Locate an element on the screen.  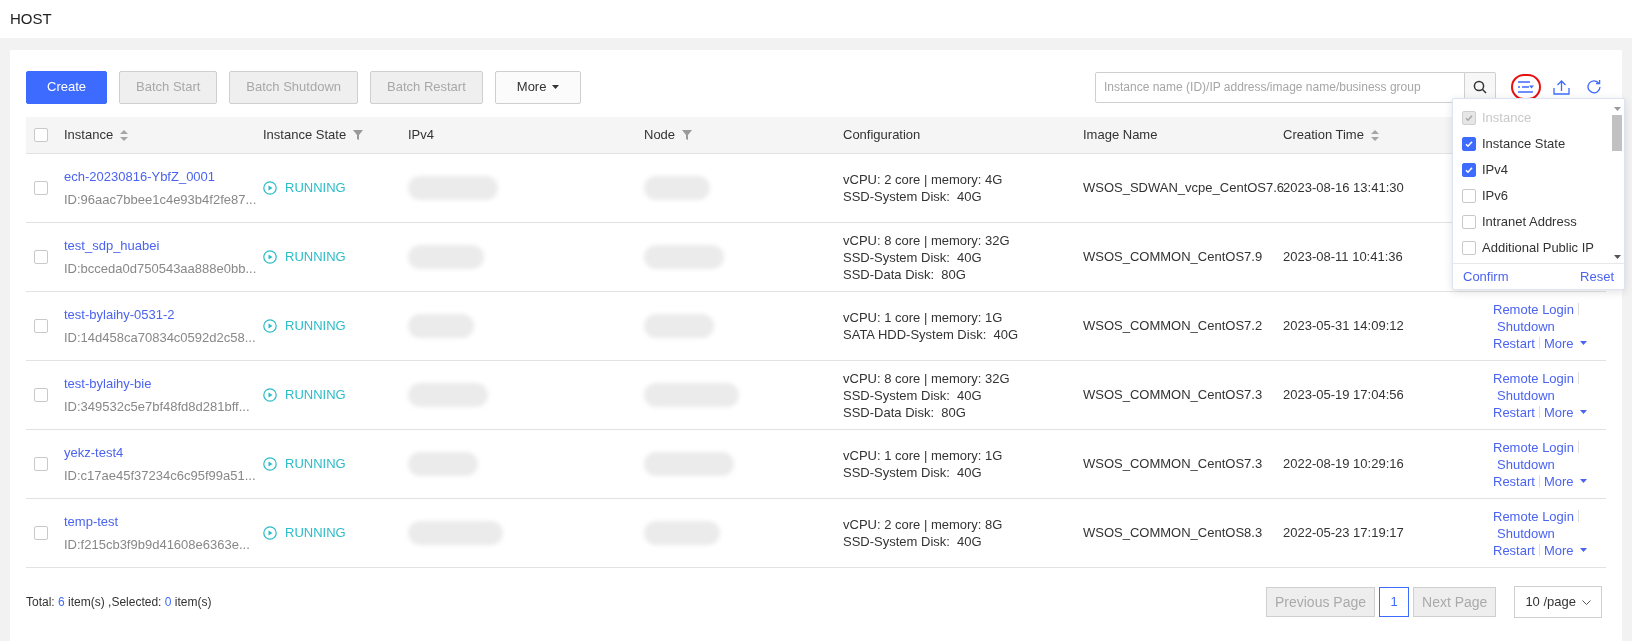
scrollbar-thumb is located at coordinates (1617, 133).